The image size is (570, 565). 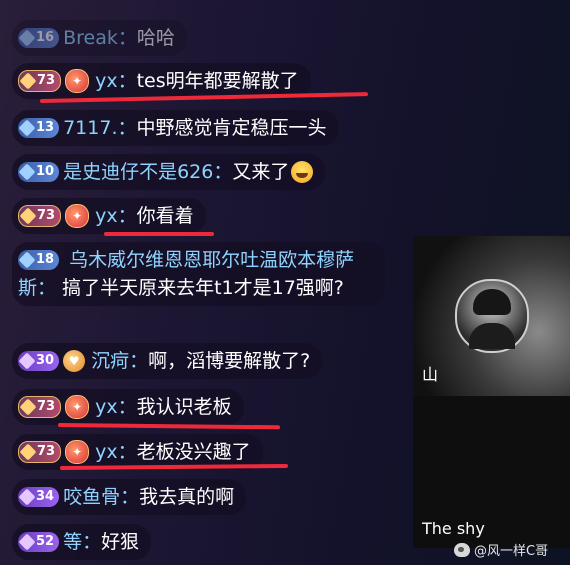 I want to click on level-badge: 52, so click(x=39, y=542).